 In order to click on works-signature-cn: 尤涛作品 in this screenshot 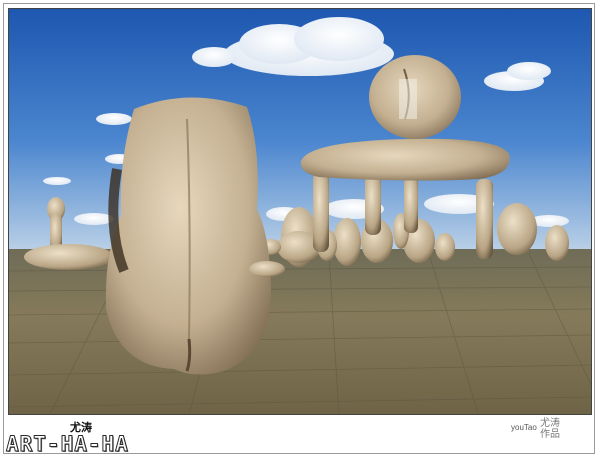, I will do `click(550, 429)`.